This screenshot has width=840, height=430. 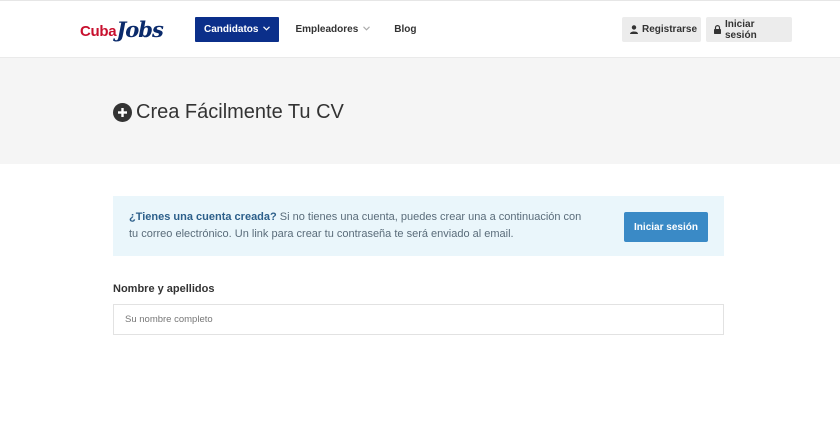 What do you see at coordinates (139, 29) in the screenshot?
I see `logo-text-jobs: Jobs` at bounding box center [139, 29].